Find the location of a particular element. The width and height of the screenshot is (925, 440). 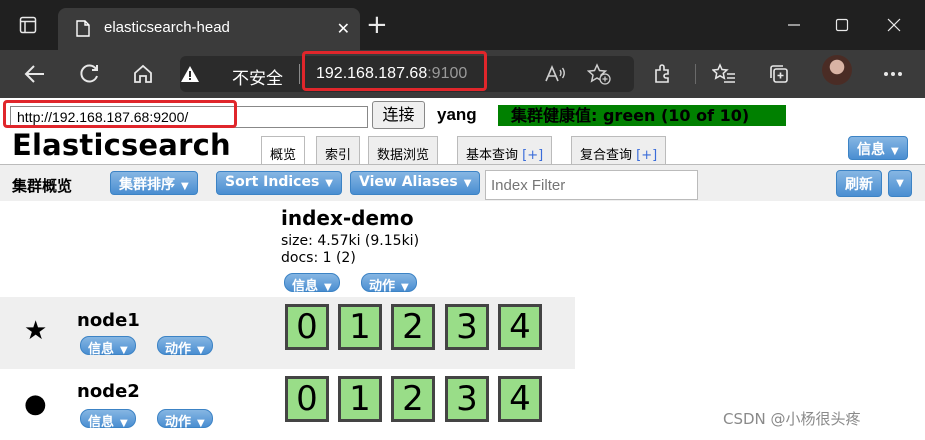

index-docs: docs: 1 (2) is located at coordinates (318, 258).